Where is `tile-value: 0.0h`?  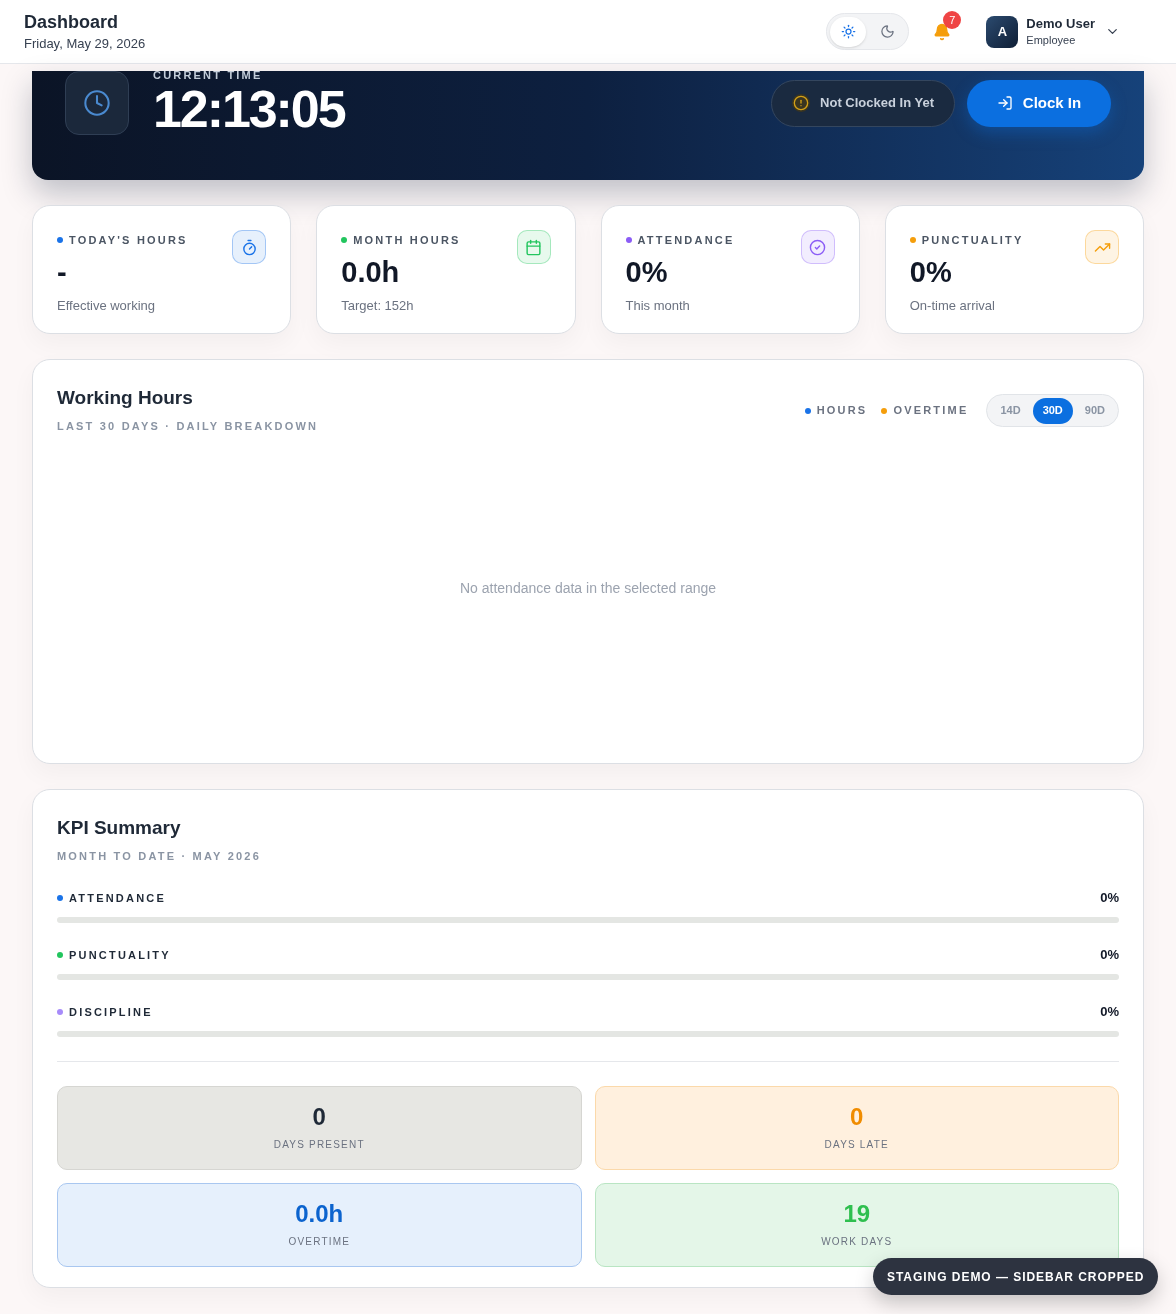
tile-value: 0.0h is located at coordinates (319, 1214).